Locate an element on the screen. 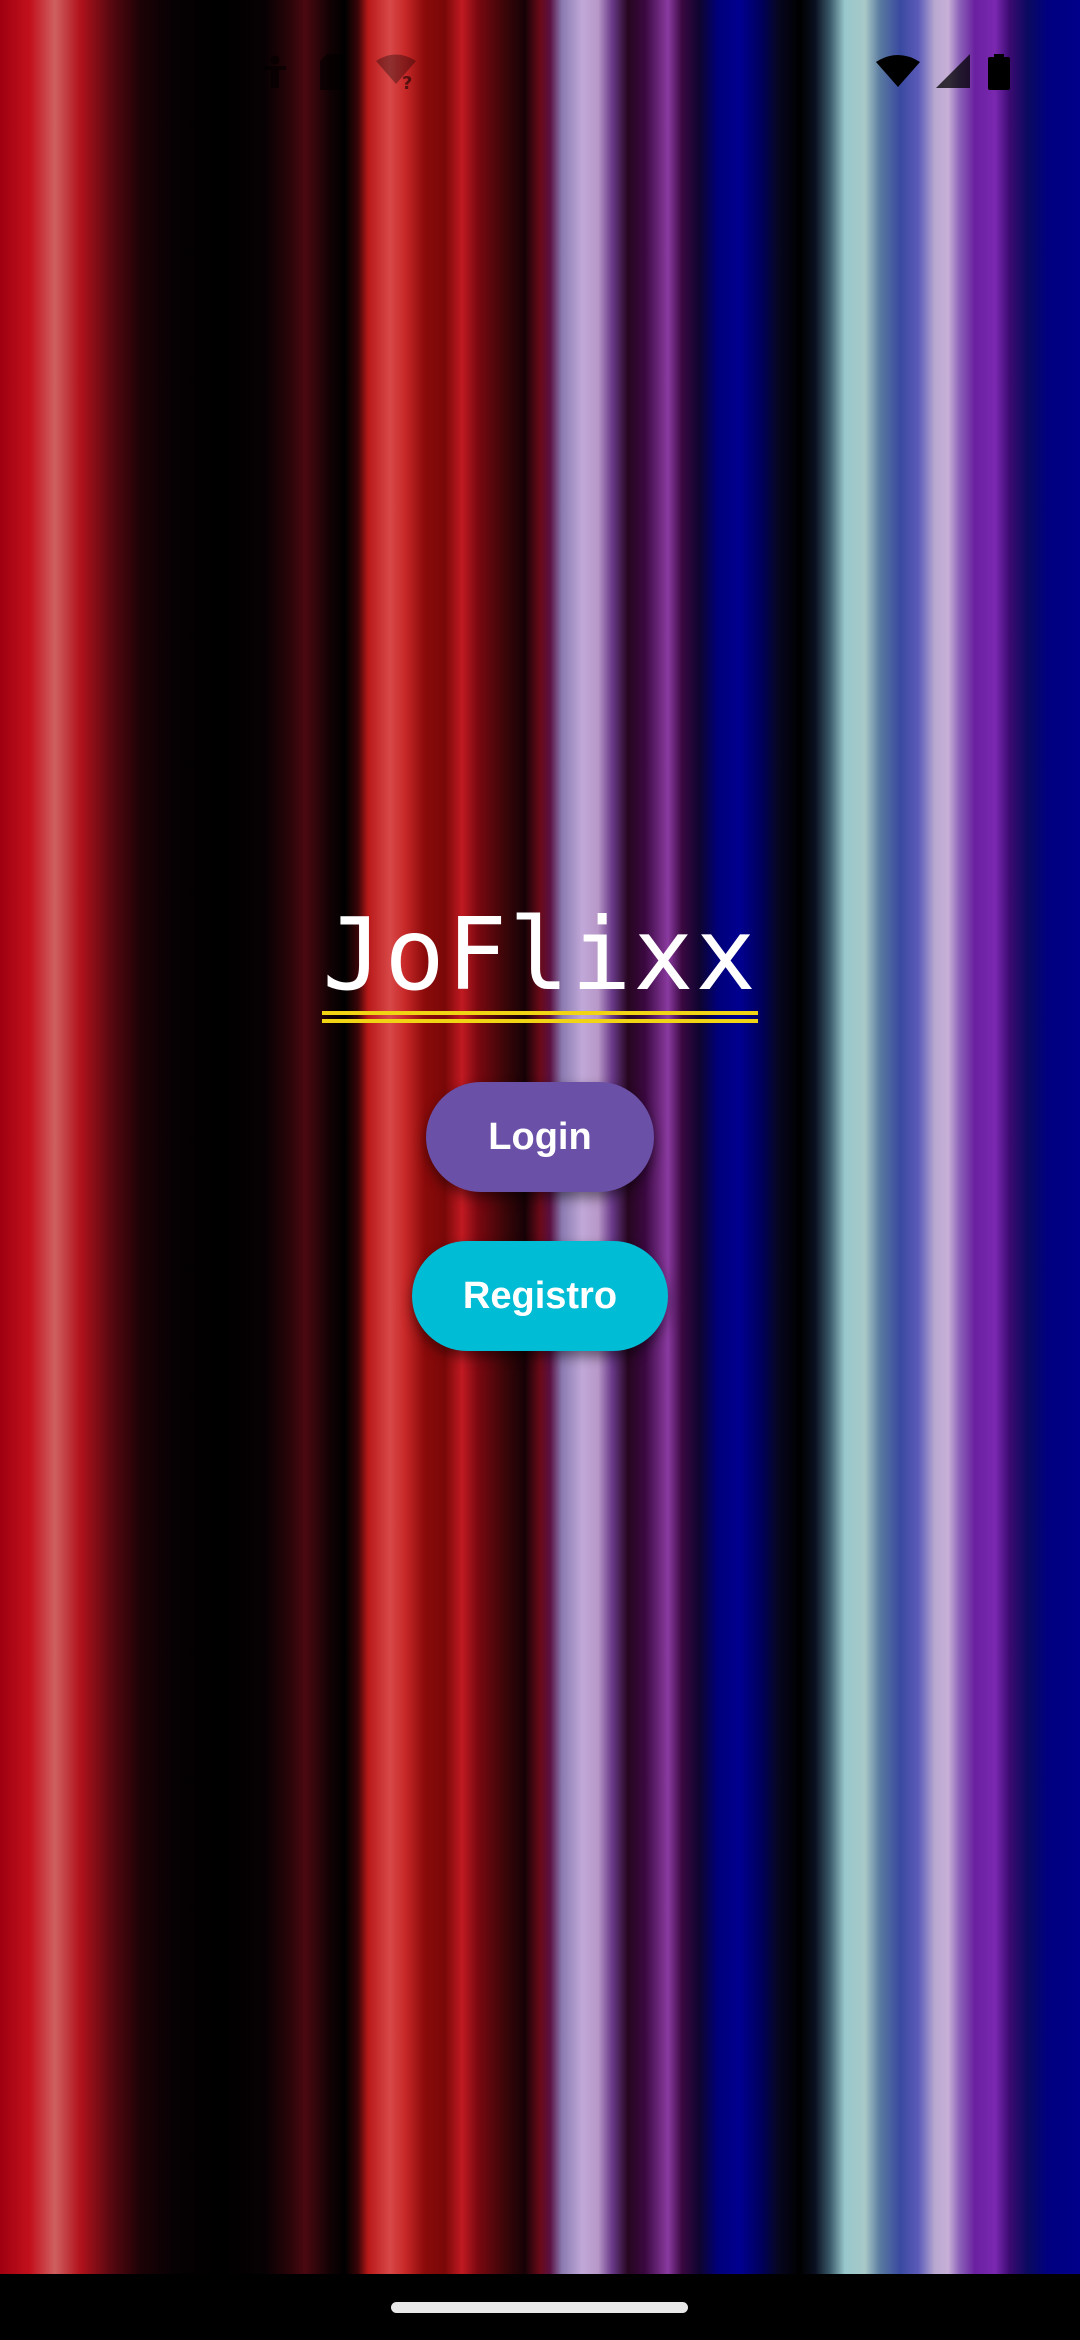 Image resolution: width=1080 pixels, height=2340 pixels. app-title: JoFlixx is located at coordinates (540, 964).